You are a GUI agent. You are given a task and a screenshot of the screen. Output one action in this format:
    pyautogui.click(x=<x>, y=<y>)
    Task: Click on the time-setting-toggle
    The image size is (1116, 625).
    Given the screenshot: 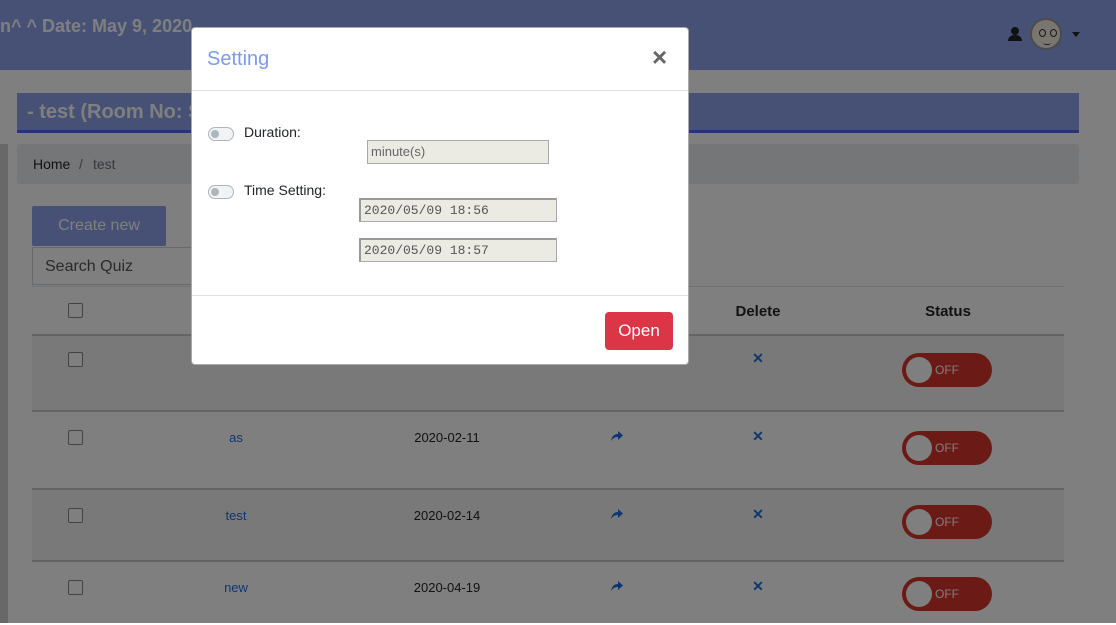 What is the action you would take?
    pyautogui.click(x=221, y=192)
    